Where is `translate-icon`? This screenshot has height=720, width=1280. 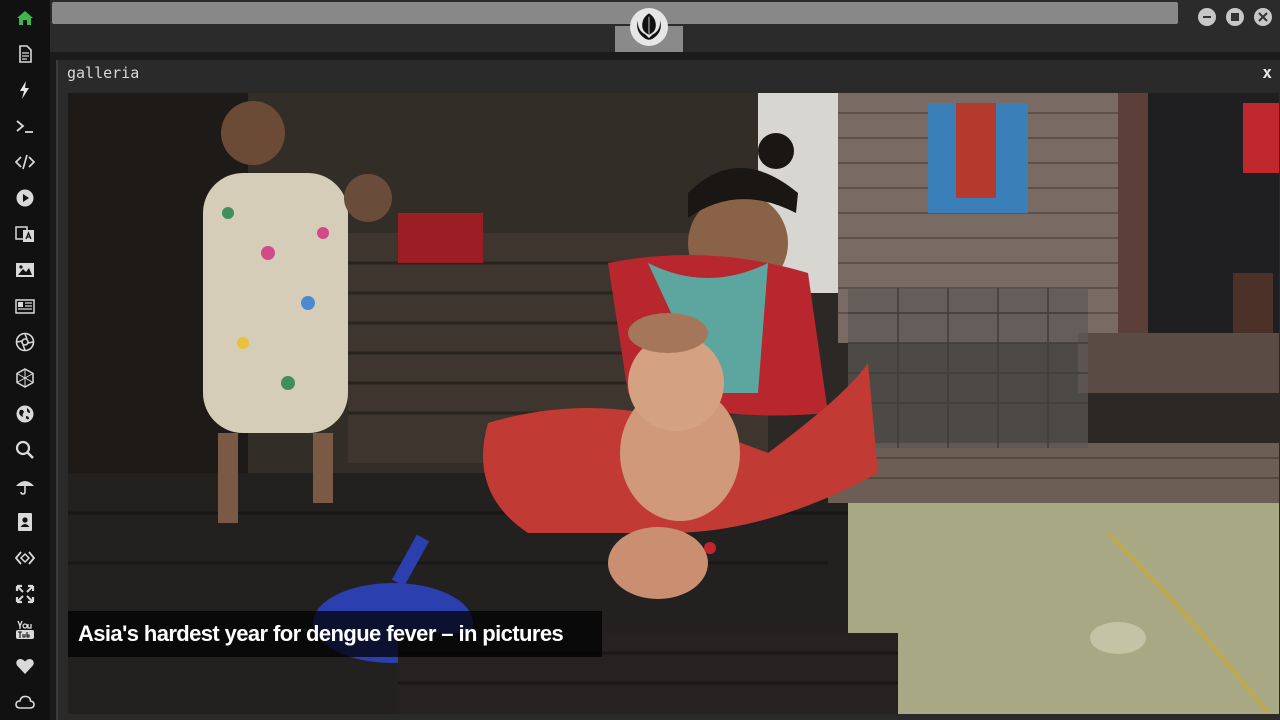
translate-icon is located at coordinates (25, 234).